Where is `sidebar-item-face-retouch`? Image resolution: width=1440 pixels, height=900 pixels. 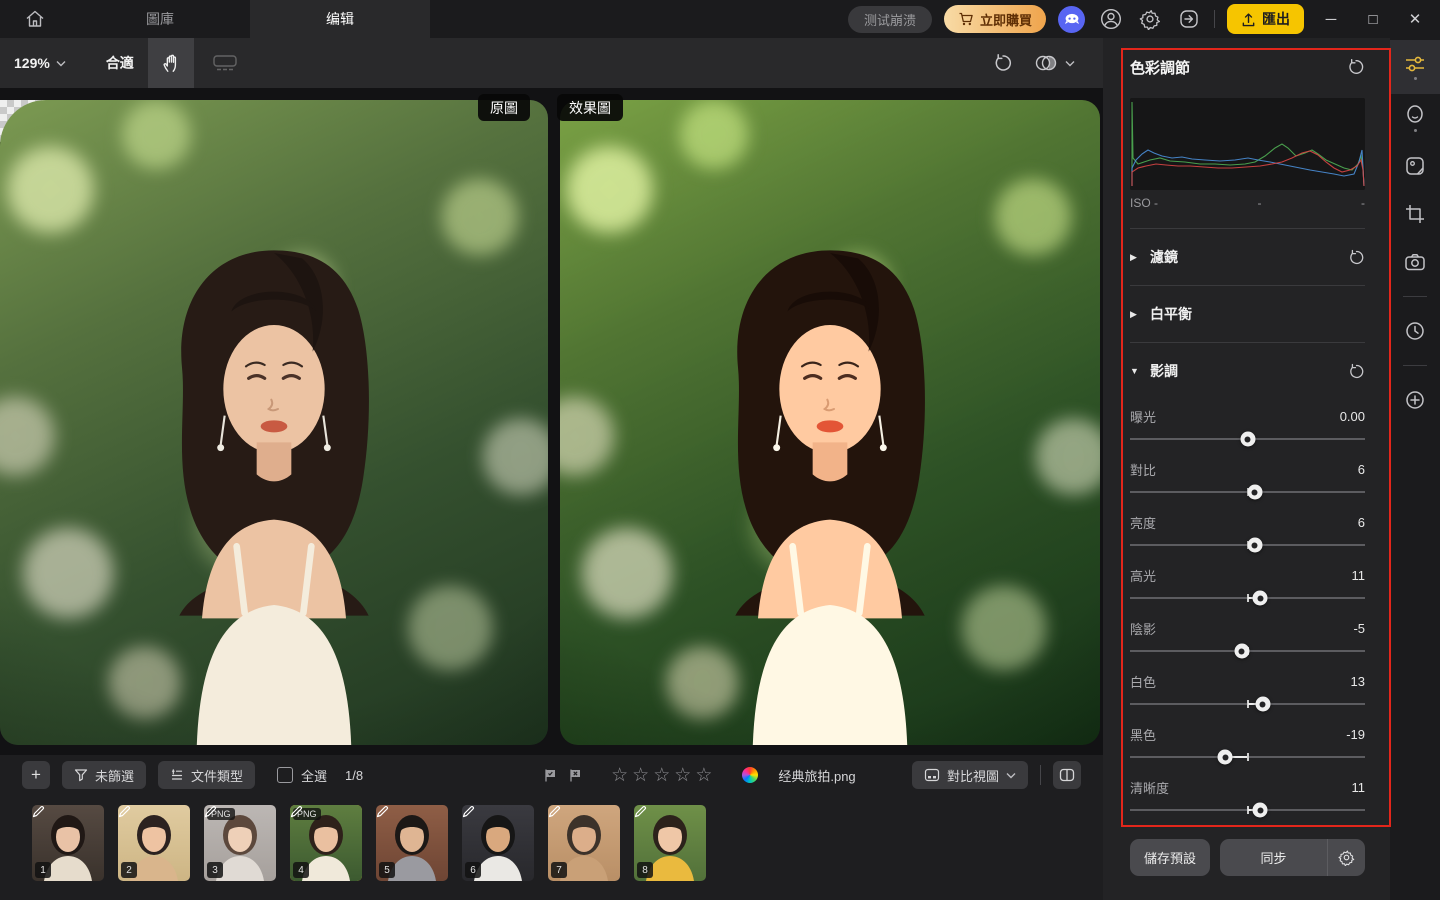 sidebar-item-face-retouch is located at coordinates (1415, 118).